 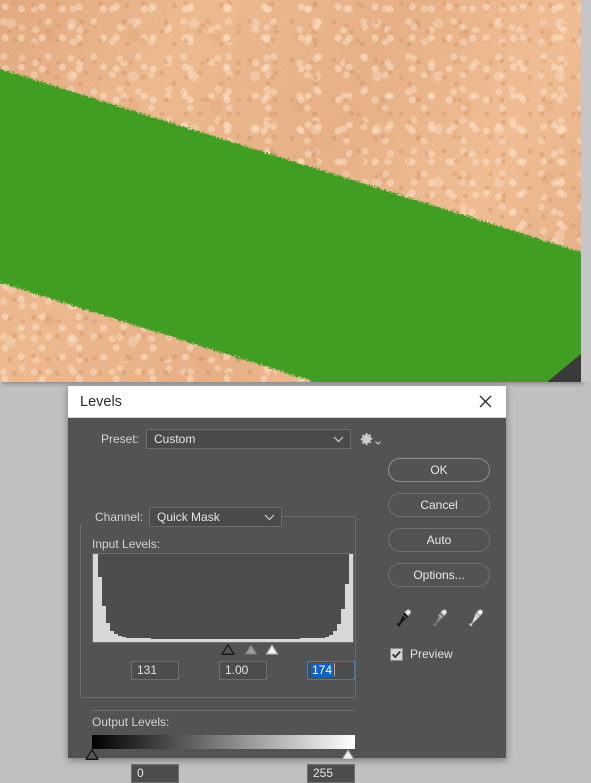 I want to click on gear-icon, so click(x=370, y=439).